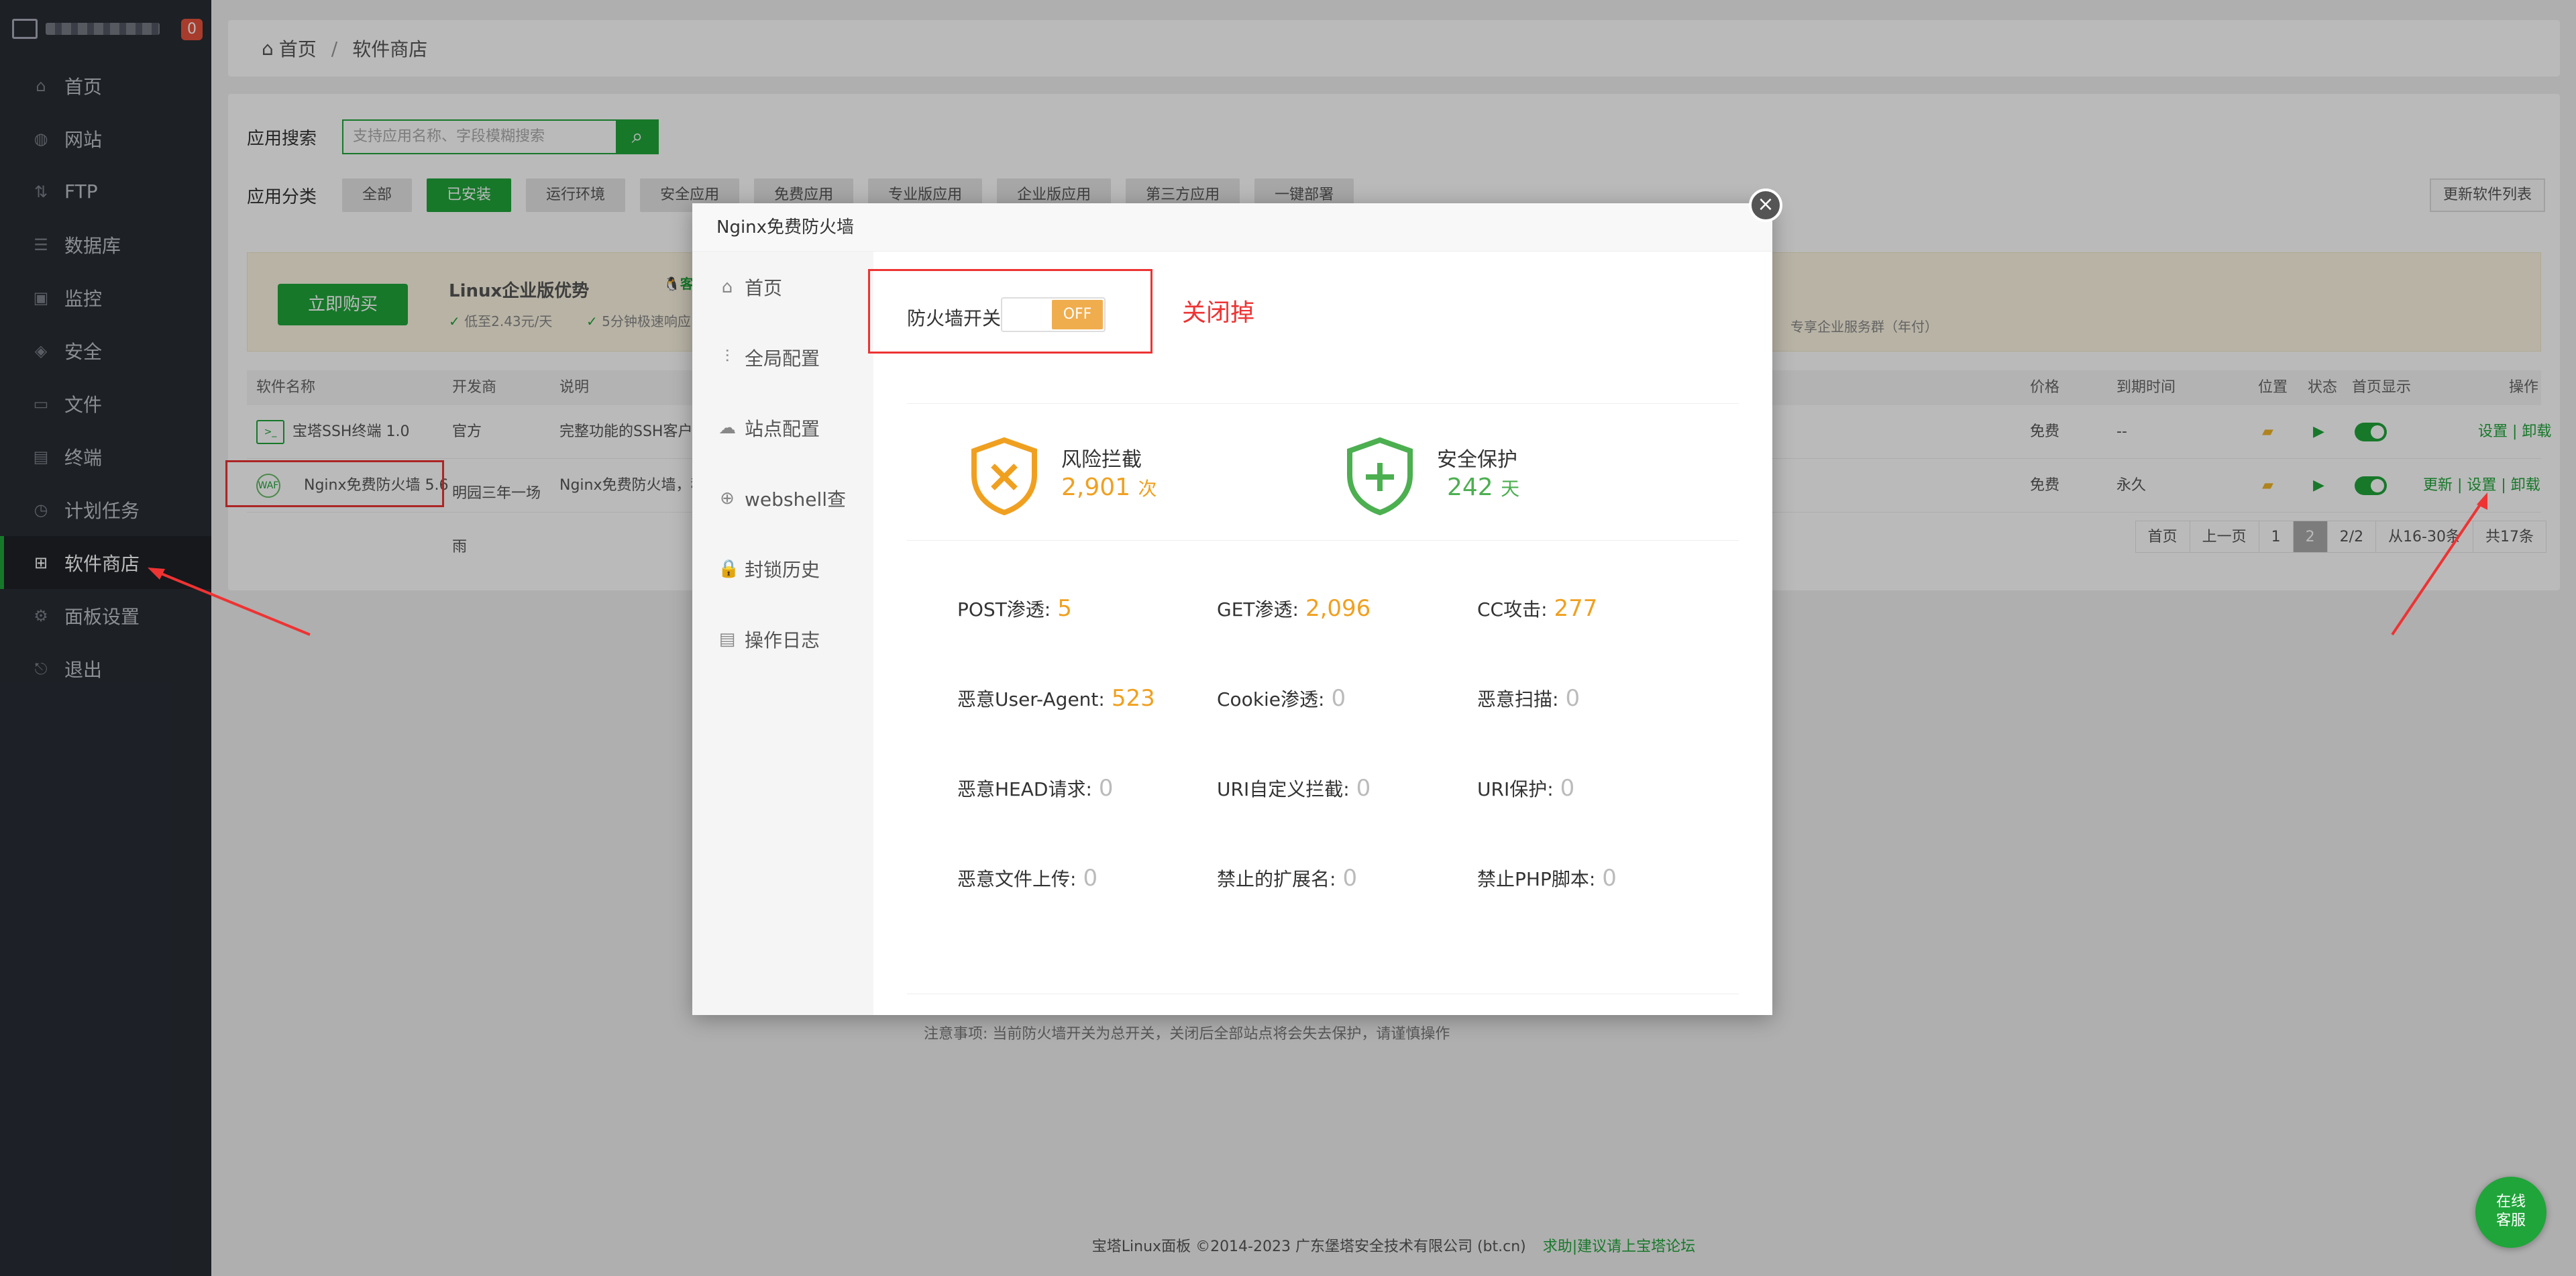 The image size is (2576, 1276). I want to click on close-icon: ×, so click(1765, 206).